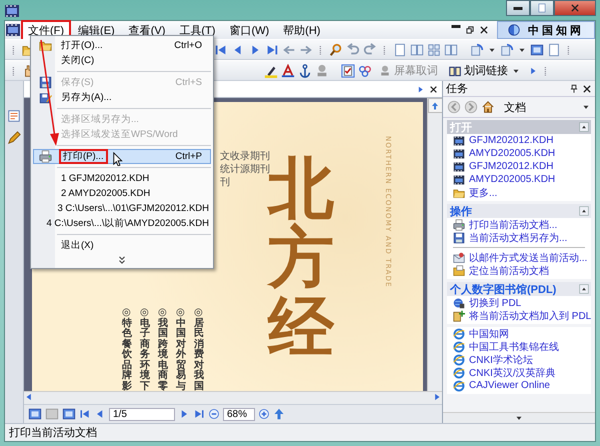 The height and width of the screenshot is (446, 600). I want to click on grid-icon, so click(434, 49).